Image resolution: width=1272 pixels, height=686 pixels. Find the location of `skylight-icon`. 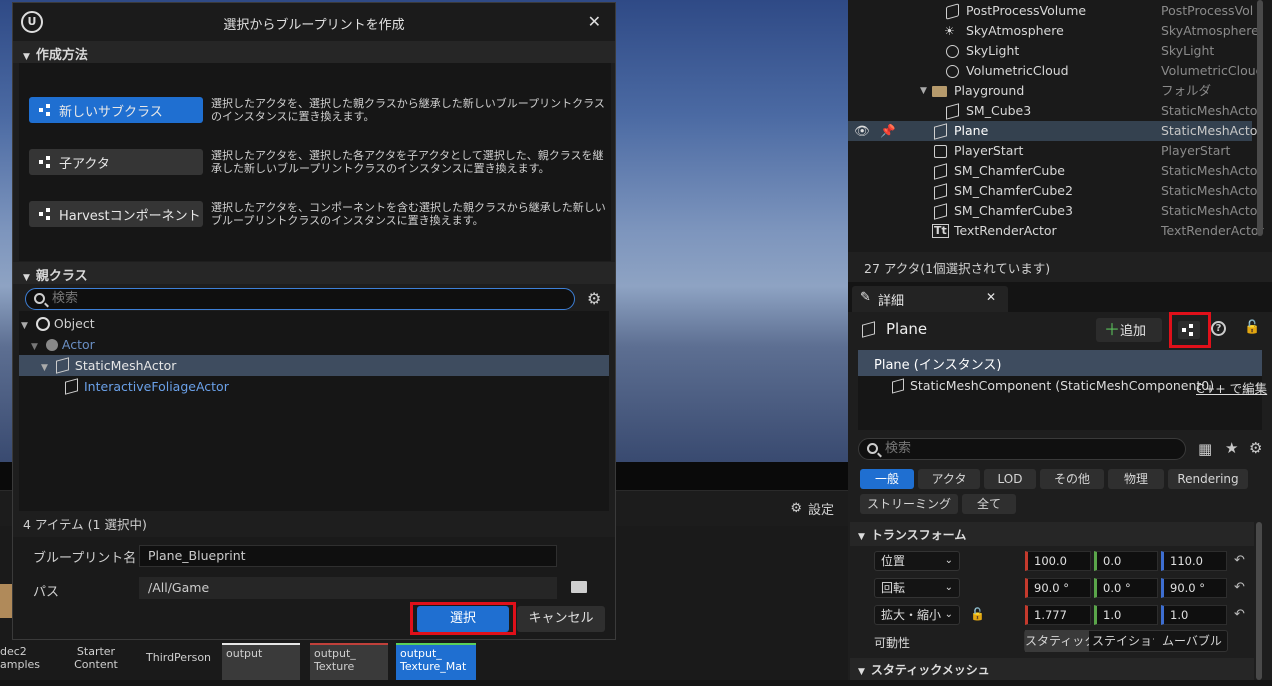

skylight-icon is located at coordinates (952, 51).